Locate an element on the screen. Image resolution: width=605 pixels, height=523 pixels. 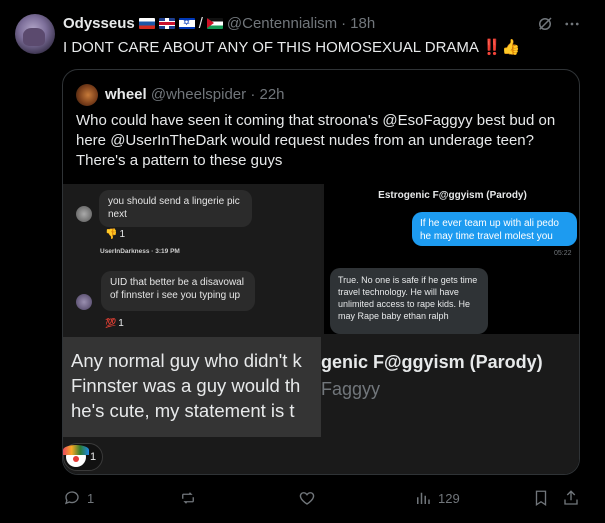
media-reaction-count: 1 is located at coordinates (93, 457).